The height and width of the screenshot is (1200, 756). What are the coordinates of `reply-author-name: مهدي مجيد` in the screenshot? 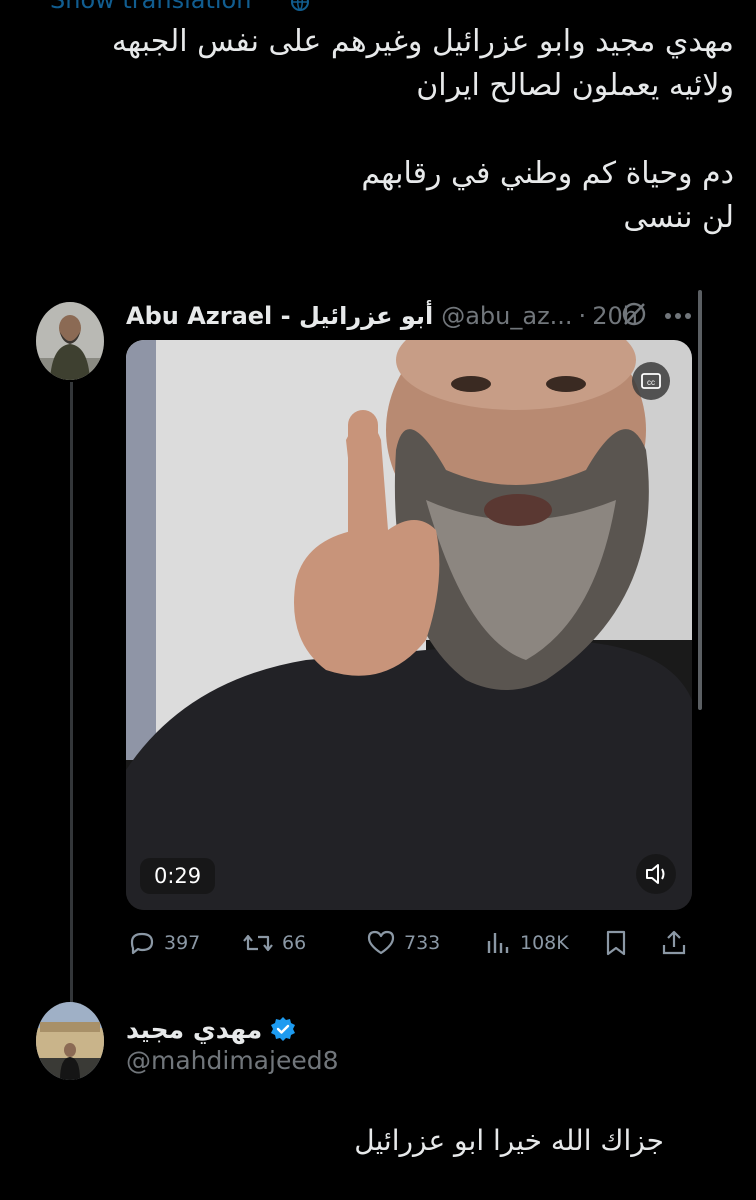 It's located at (194, 1029).